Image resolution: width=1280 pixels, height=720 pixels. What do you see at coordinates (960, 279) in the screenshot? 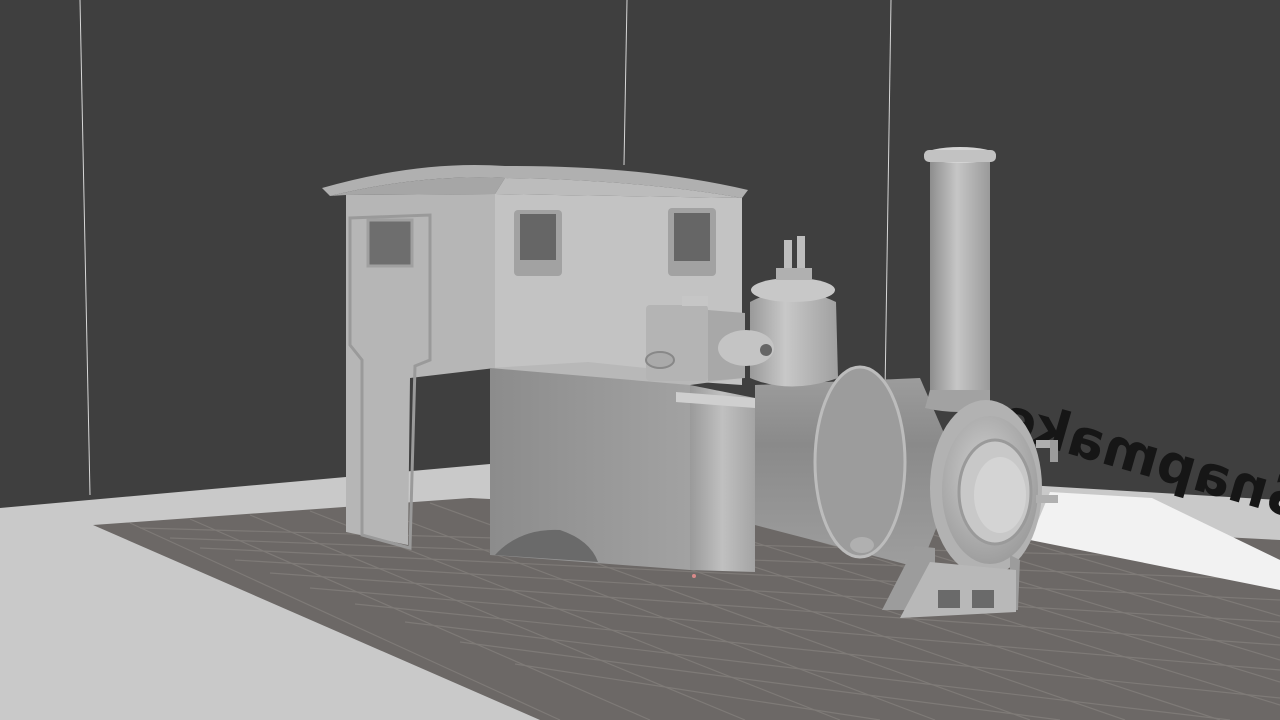
I see `chimney` at bounding box center [960, 279].